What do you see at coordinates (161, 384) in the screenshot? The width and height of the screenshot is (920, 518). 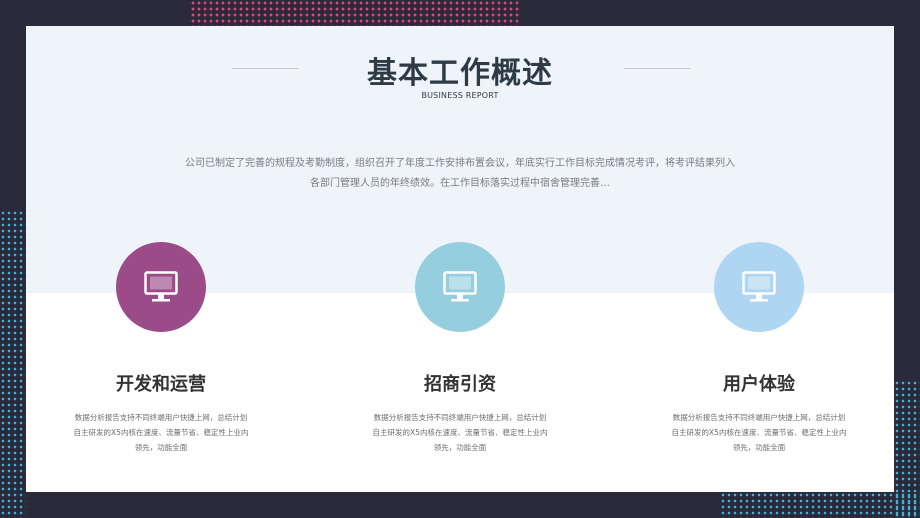 I see `feature-title: 开发和运营` at bounding box center [161, 384].